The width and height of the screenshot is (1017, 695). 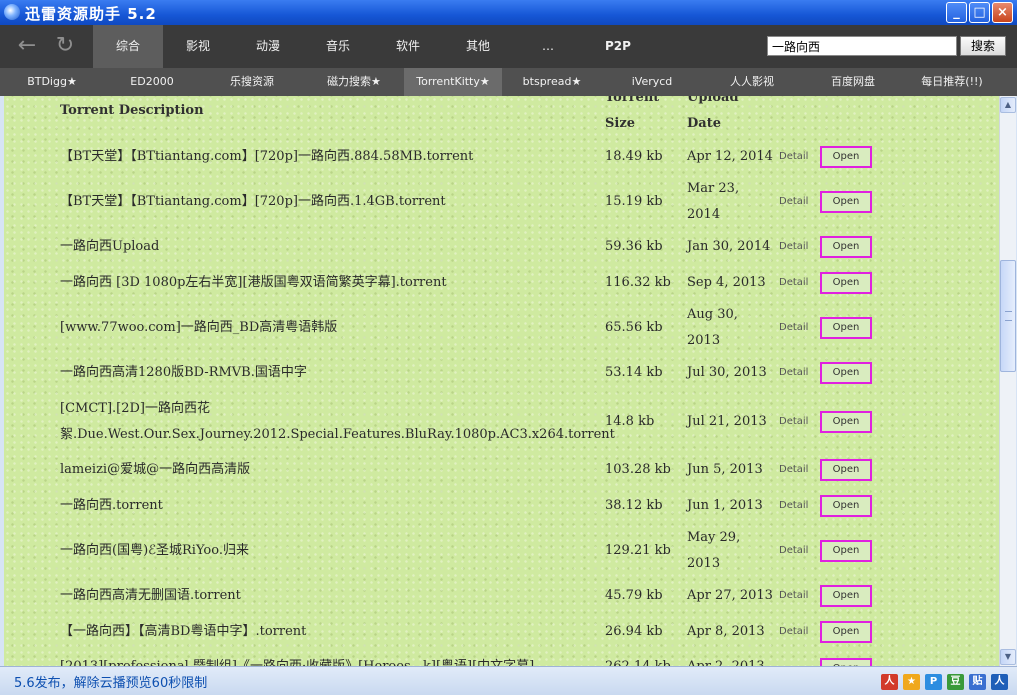 I want to click on minimize-button: _, so click(x=956, y=12).